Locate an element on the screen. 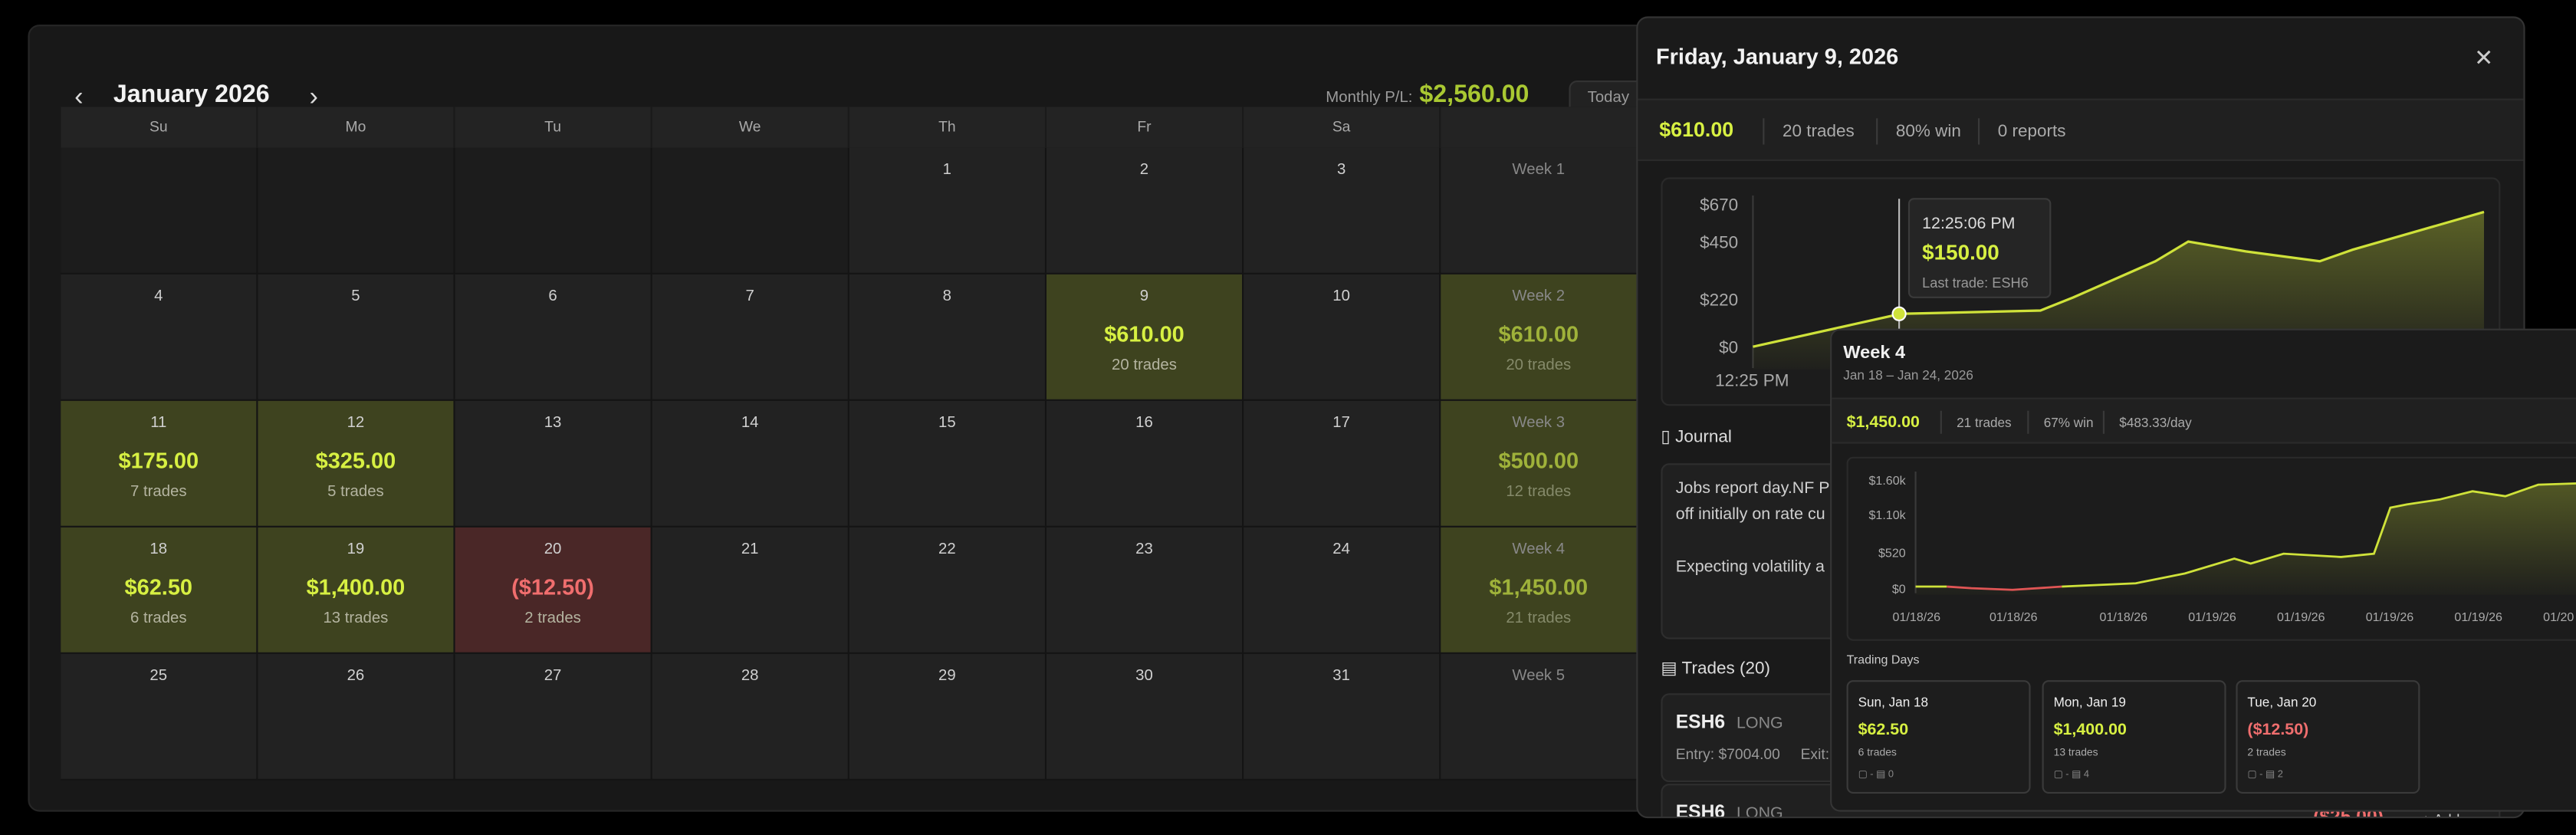  trades-header: ▤ Trades (20) is located at coordinates (1716, 669).